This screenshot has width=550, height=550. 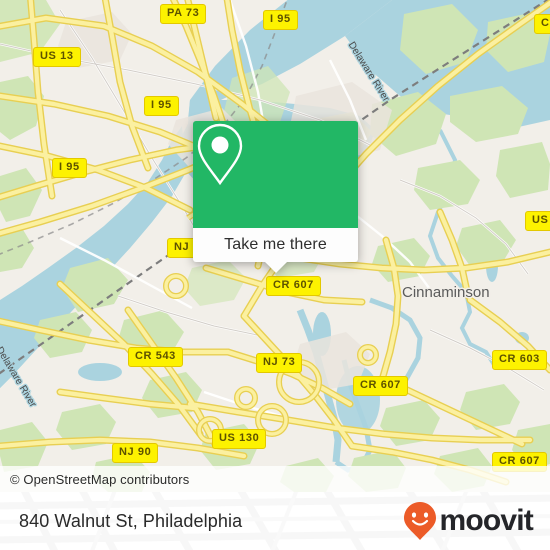 What do you see at coordinates (519, 360) in the screenshot?
I see `shield-cr-603: CR 603` at bounding box center [519, 360].